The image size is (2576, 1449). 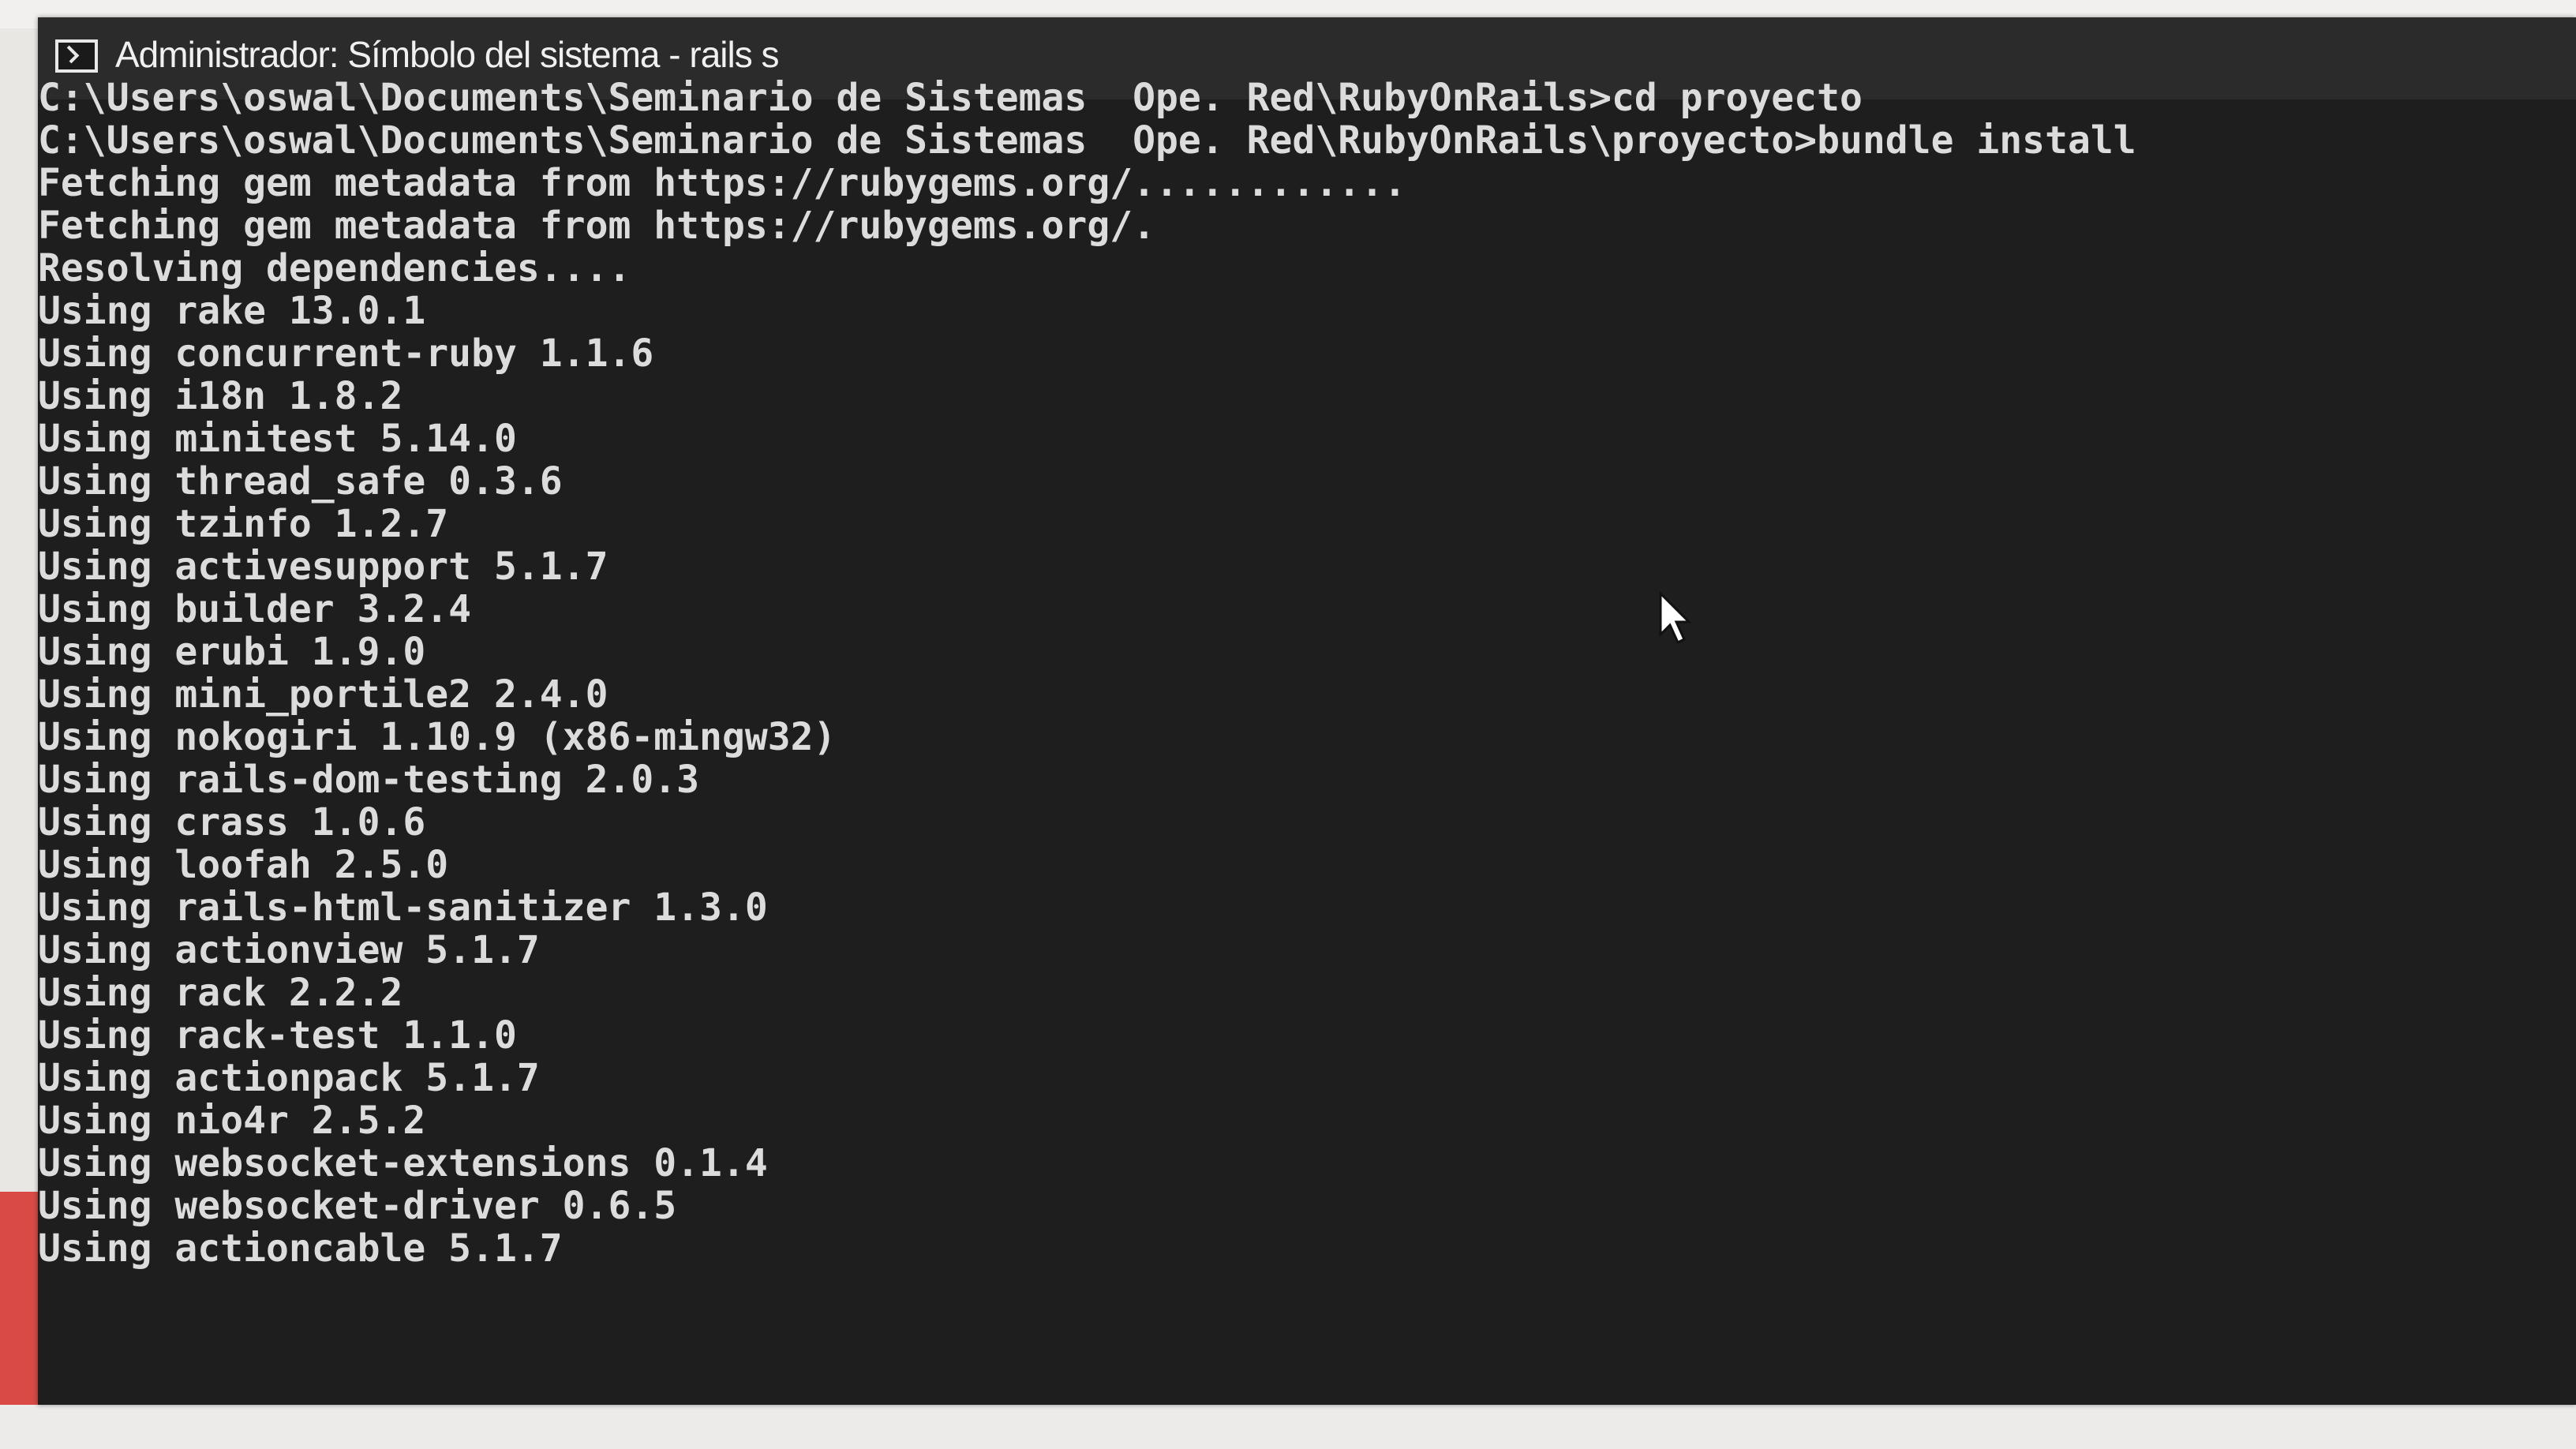 I want to click on console-line: Using tzinfo 1.2.7, so click(x=243, y=524).